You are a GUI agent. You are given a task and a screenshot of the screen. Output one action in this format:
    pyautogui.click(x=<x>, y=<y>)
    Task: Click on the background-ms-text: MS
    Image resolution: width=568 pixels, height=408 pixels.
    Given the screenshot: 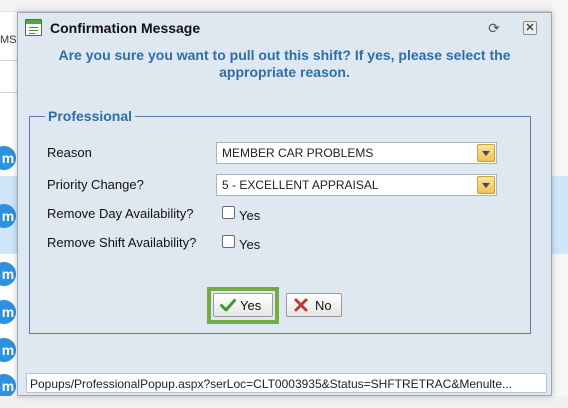 What is the action you would take?
    pyautogui.click(x=8, y=40)
    